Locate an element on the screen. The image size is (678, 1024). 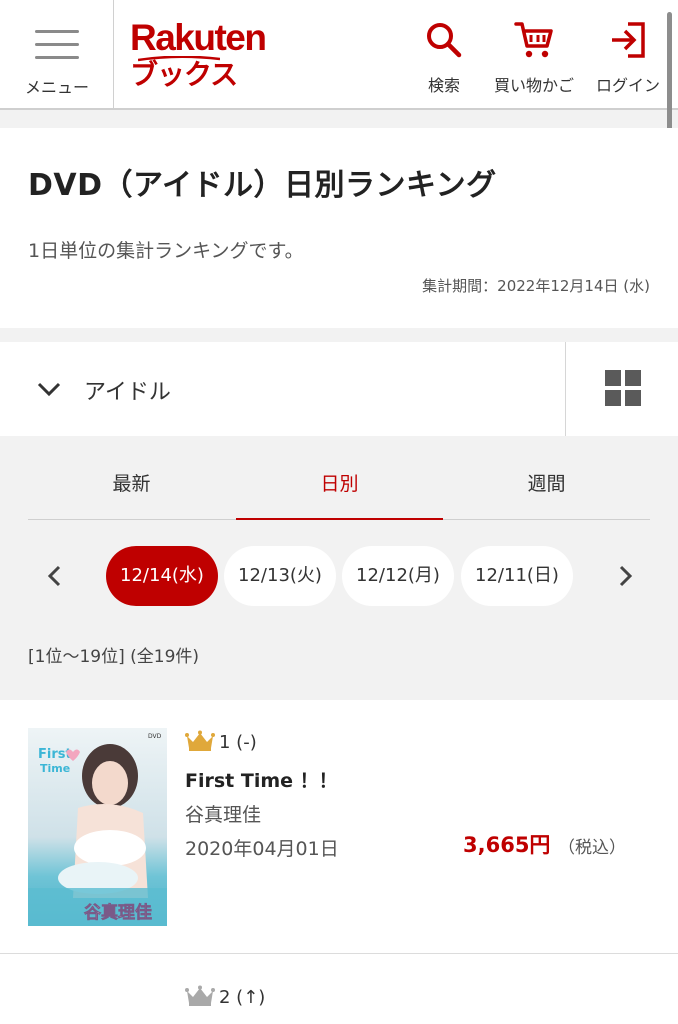
svg-text: First is located at coordinates (55, 754).